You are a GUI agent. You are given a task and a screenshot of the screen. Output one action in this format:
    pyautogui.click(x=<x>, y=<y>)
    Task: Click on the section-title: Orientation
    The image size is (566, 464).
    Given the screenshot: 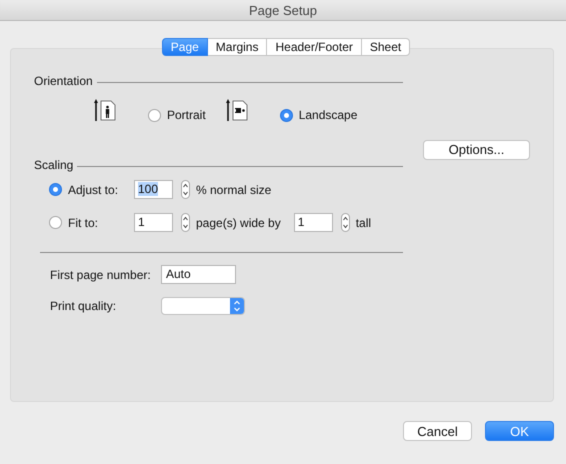 What is the action you would take?
    pyautogui.click(x=63, y=81)
    